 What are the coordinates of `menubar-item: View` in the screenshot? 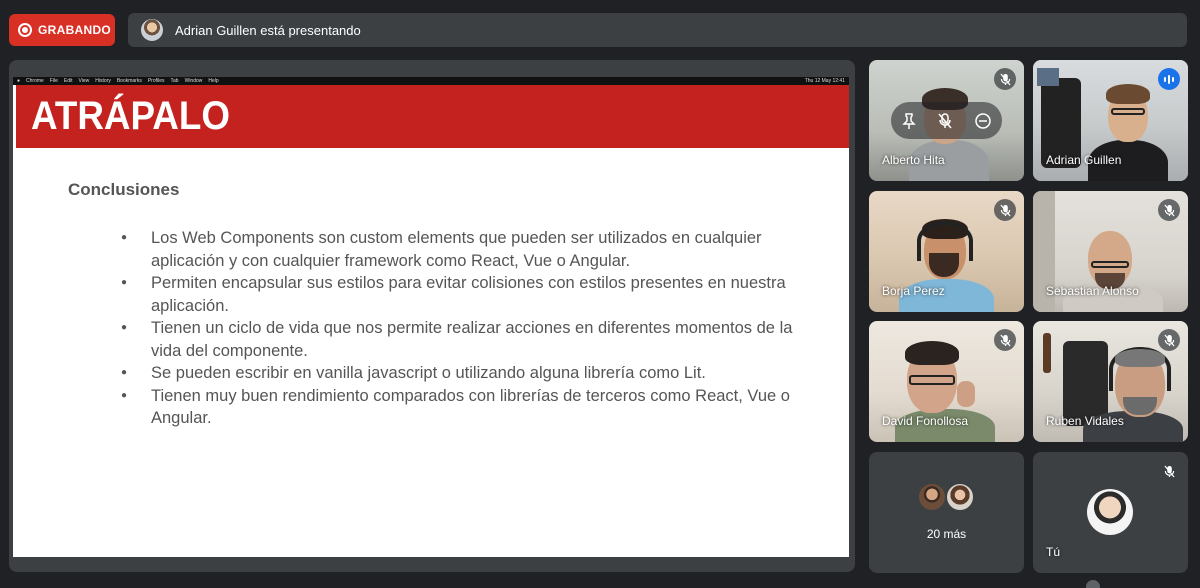 It's located at (84, 81).